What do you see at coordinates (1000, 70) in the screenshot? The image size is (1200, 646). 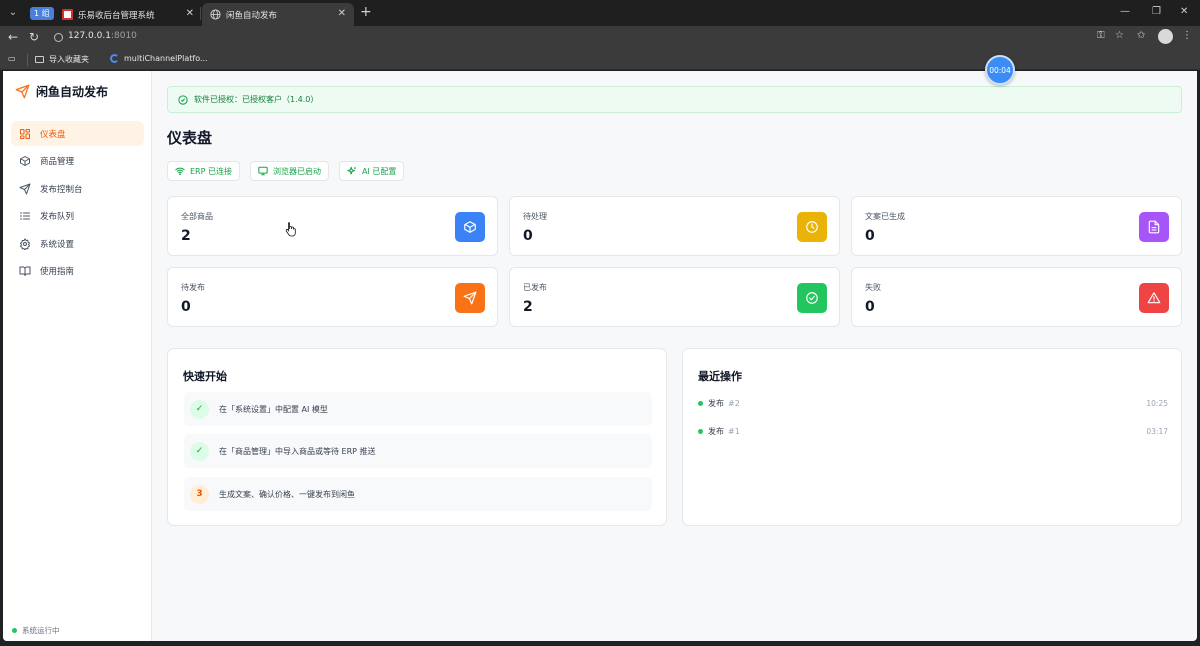 I see `timer-bubble: 00:04` at bounding box center [1000, 70].